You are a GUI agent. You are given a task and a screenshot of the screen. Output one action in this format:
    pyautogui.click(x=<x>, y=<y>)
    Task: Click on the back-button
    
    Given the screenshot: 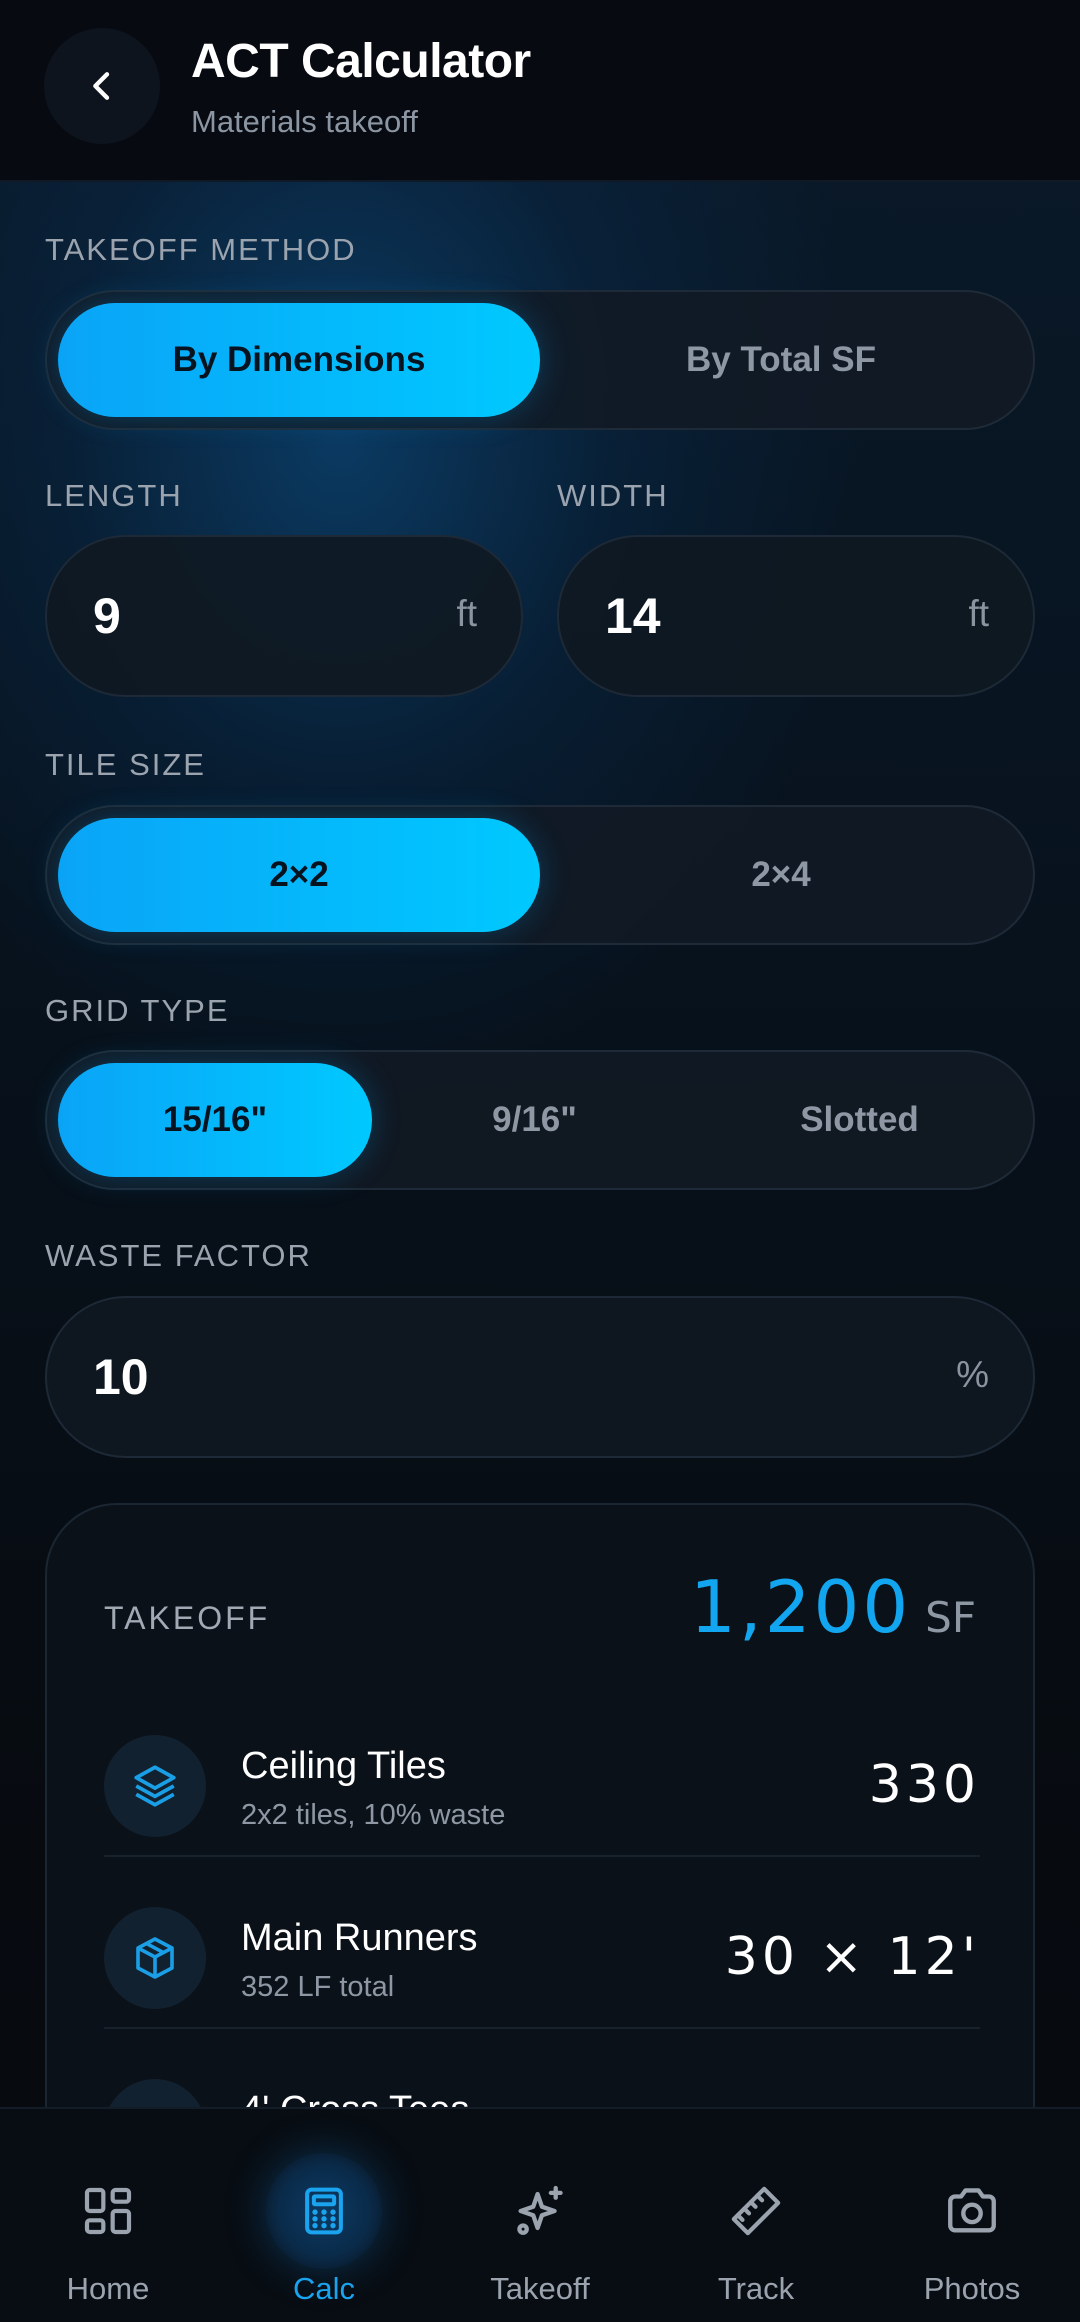 What is the action you would take?
    pyautogui.click(x=102, y=86)
    